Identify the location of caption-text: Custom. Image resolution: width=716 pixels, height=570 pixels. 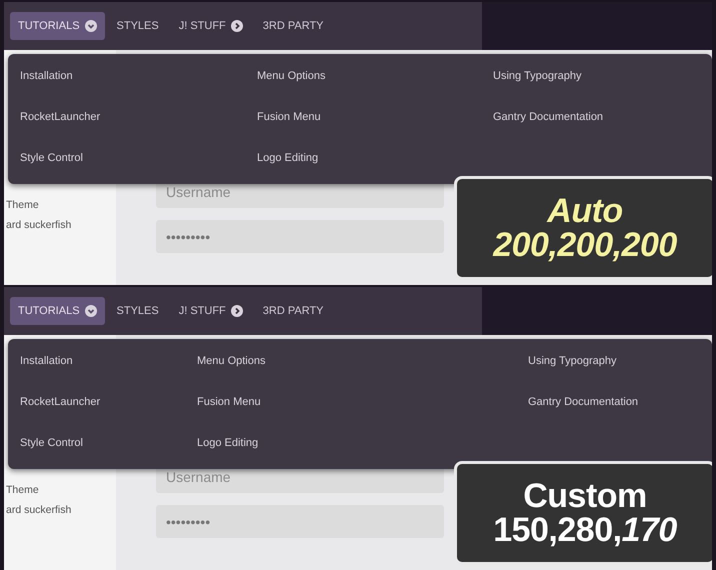
(585, 496).